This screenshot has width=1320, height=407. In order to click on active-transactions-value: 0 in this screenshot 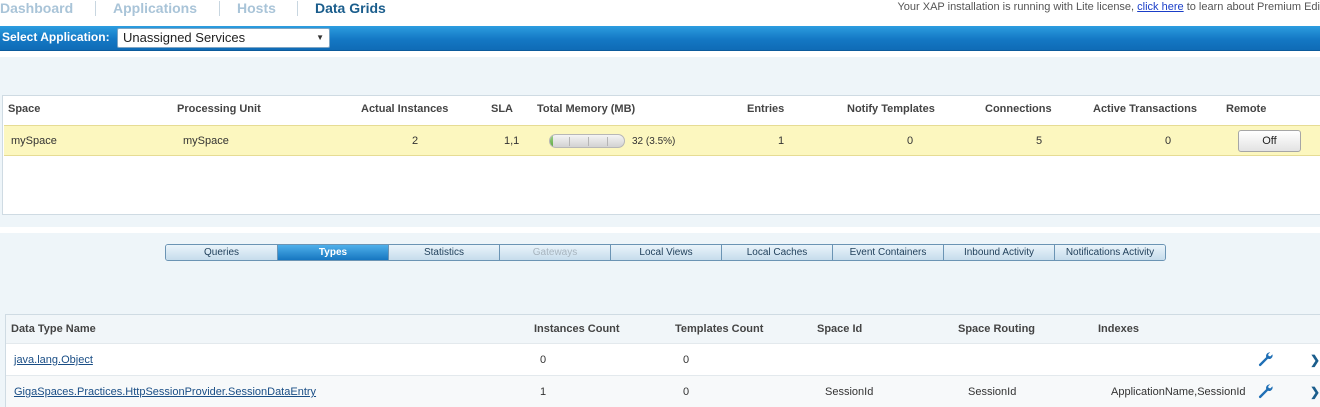, I will do `click(1168, 141)`.